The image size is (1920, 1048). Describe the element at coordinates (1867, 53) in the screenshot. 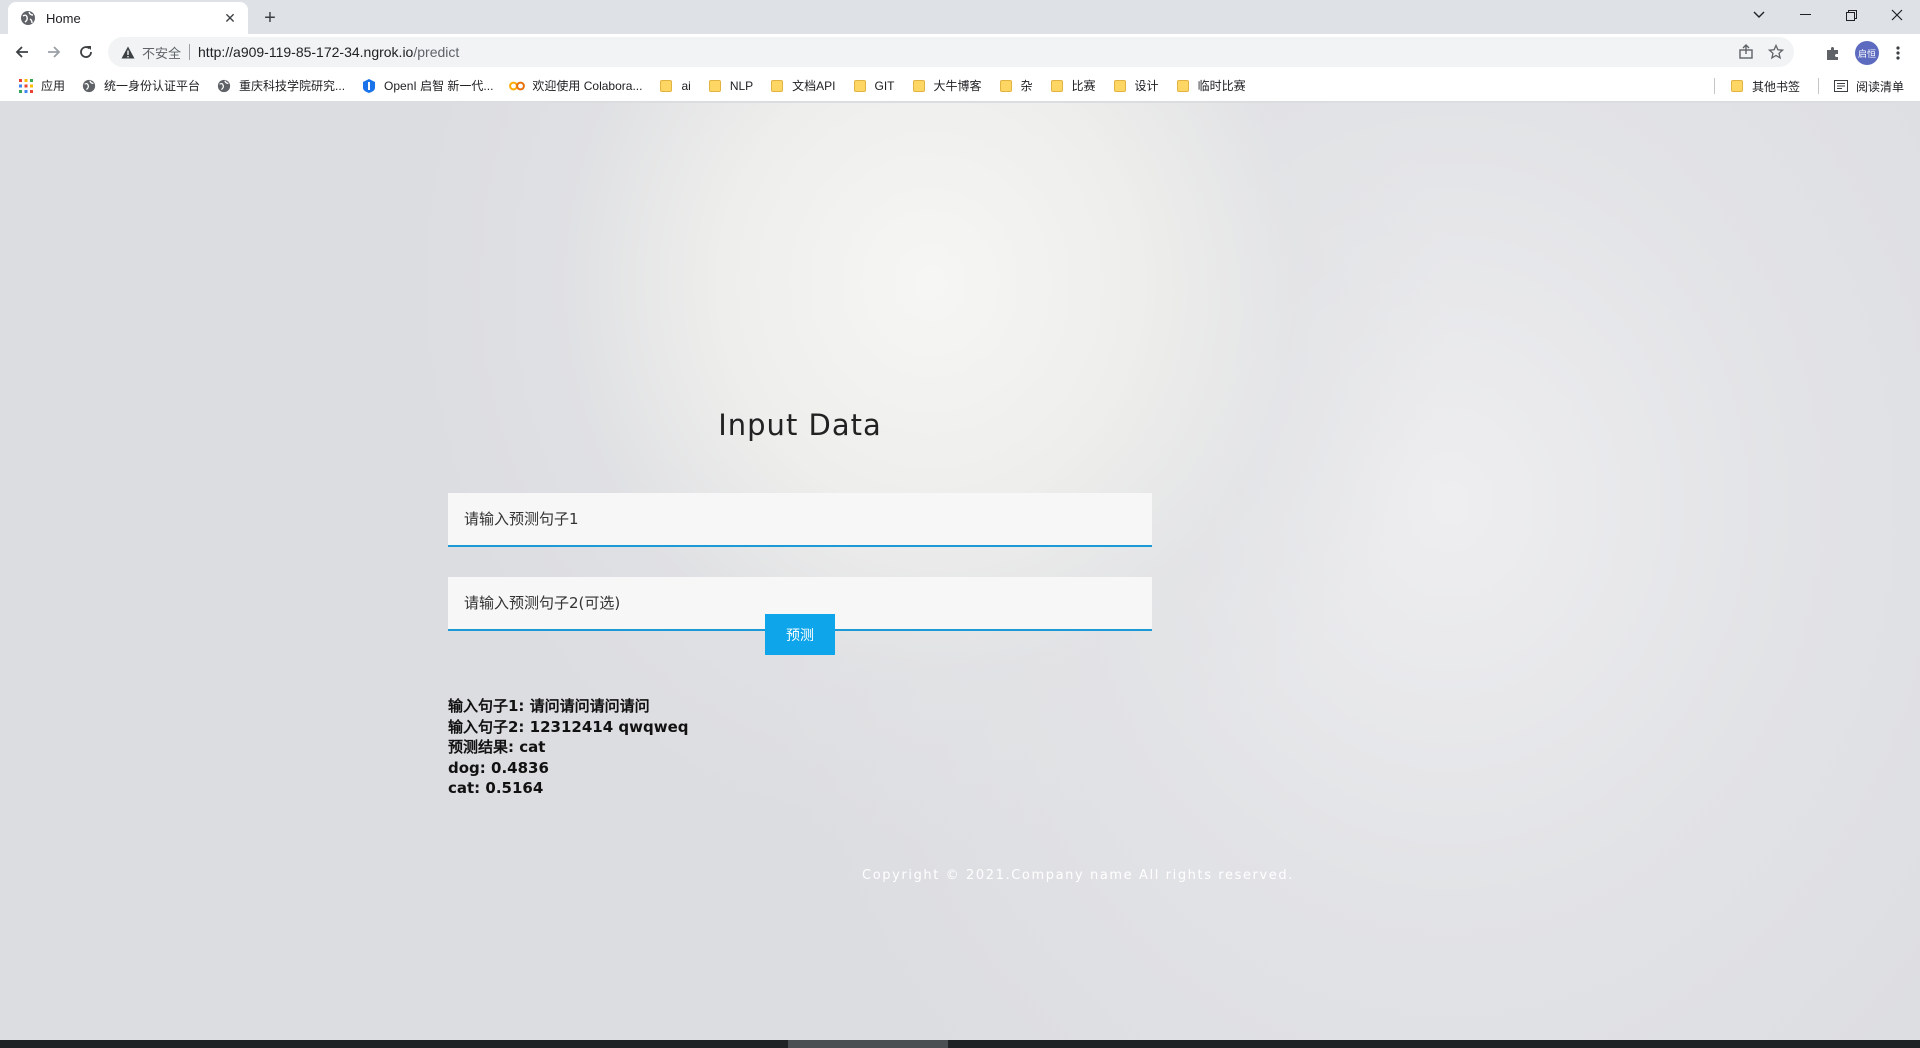

I see `profile-avatar: 启恒` at that location.